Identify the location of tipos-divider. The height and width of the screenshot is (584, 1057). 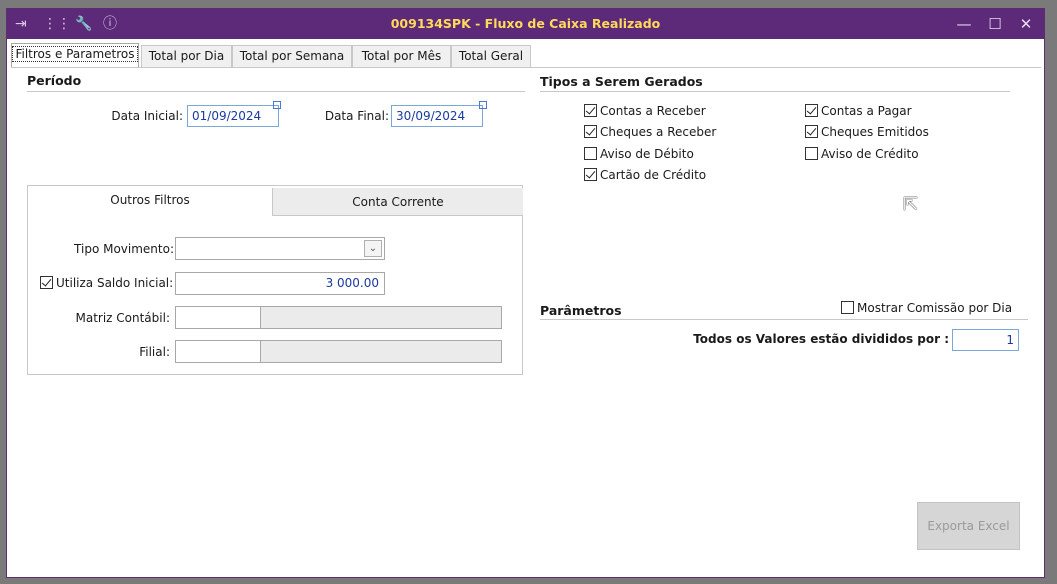
(775, 91).